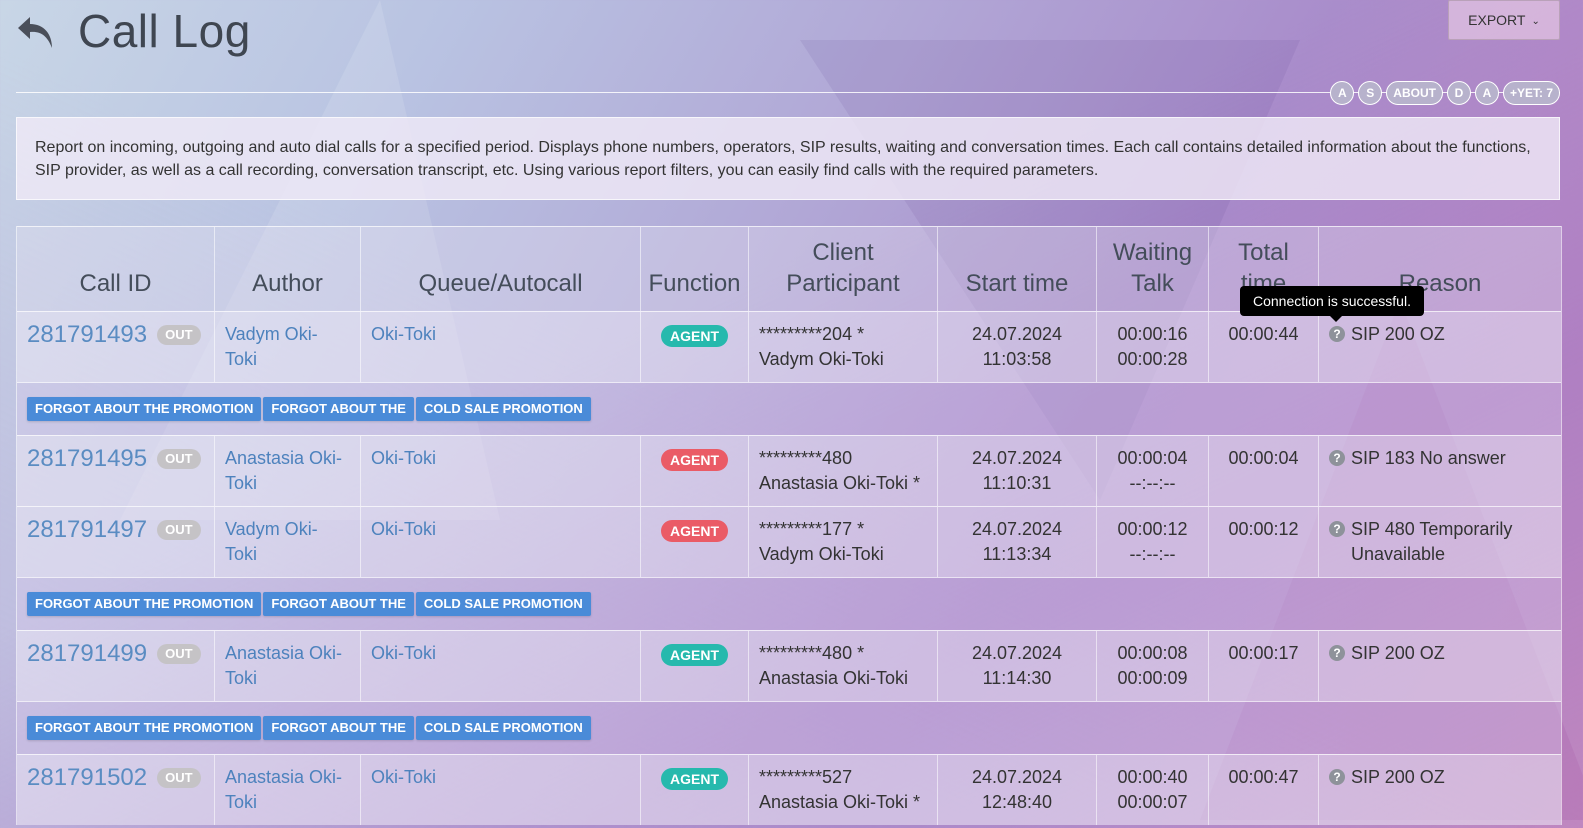 The image size is (1583, 828). What do you see at coordinates (1263, 653) in the screenshot?
I see `total-time: 00:00:17` at bounding box center [1263, 653].